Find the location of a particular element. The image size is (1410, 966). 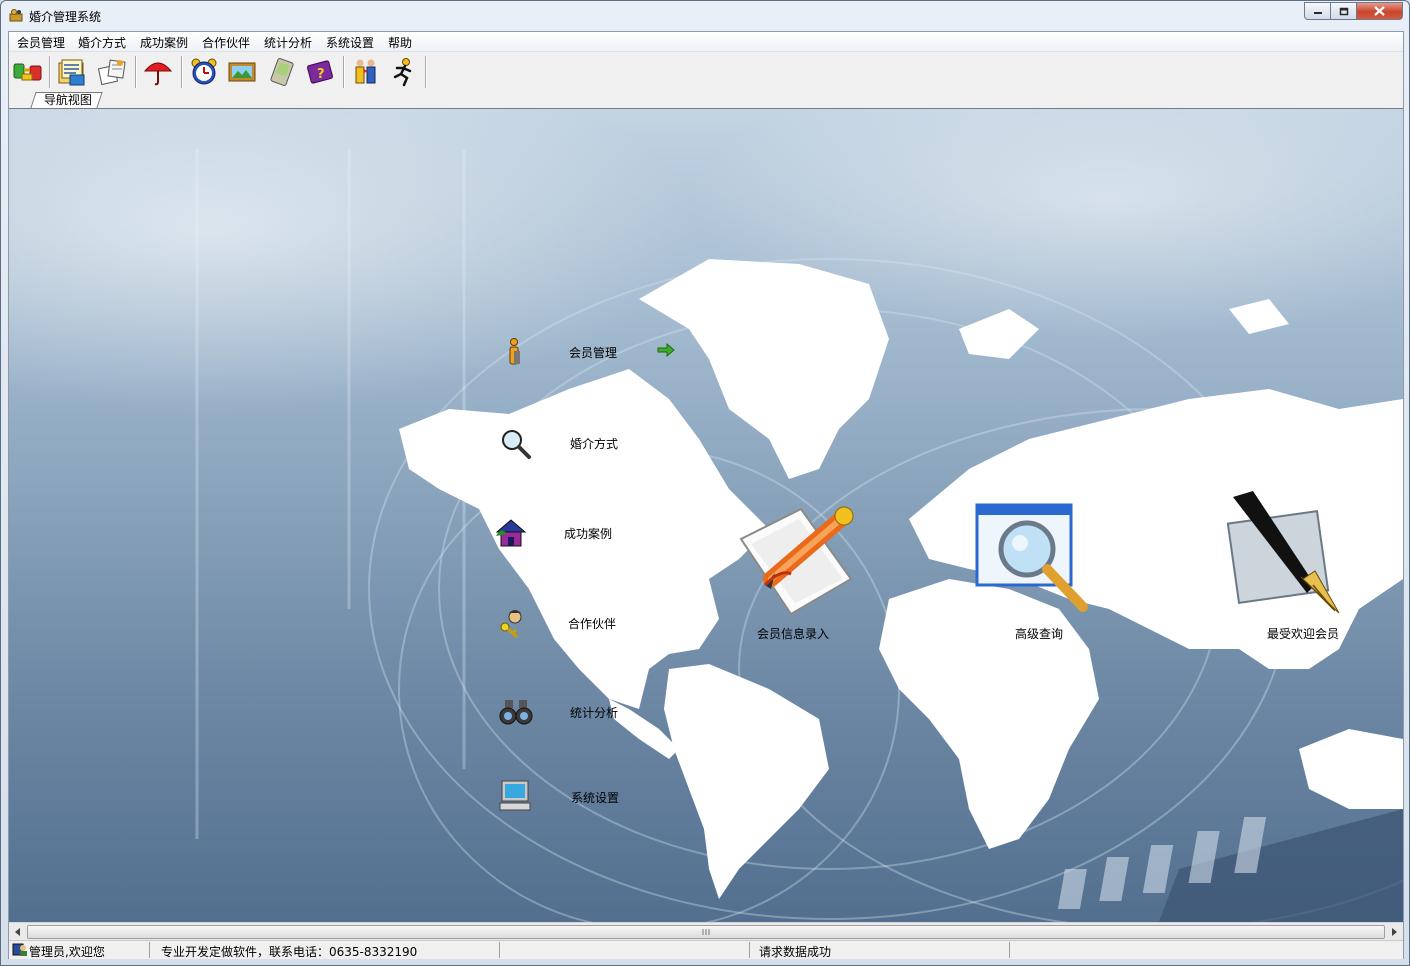

nav-label: 系统设置 is located at coordinates (595, 798).